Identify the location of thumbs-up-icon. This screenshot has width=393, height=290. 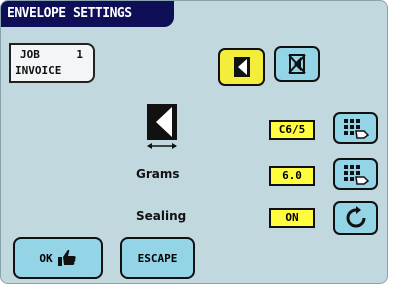
(66, 257).